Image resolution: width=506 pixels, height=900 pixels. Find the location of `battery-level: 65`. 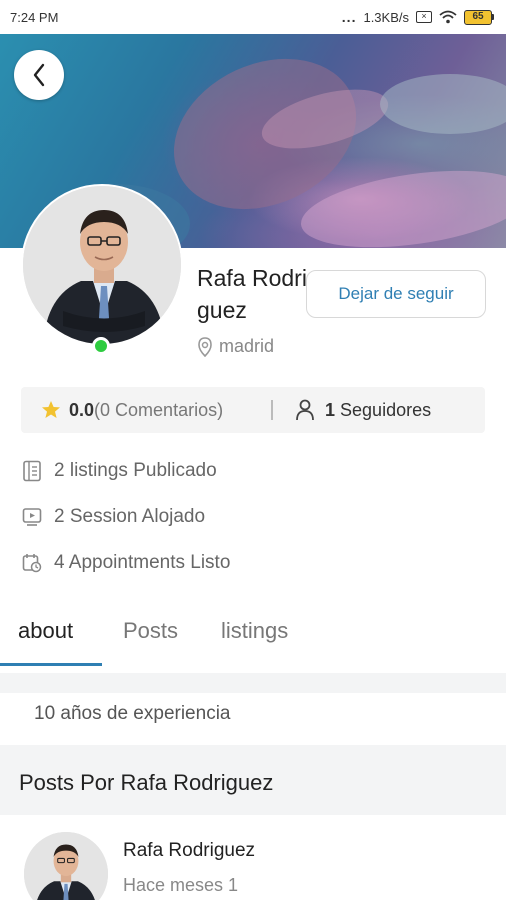

battery-level: 65 is located at coordinates (478, 17).